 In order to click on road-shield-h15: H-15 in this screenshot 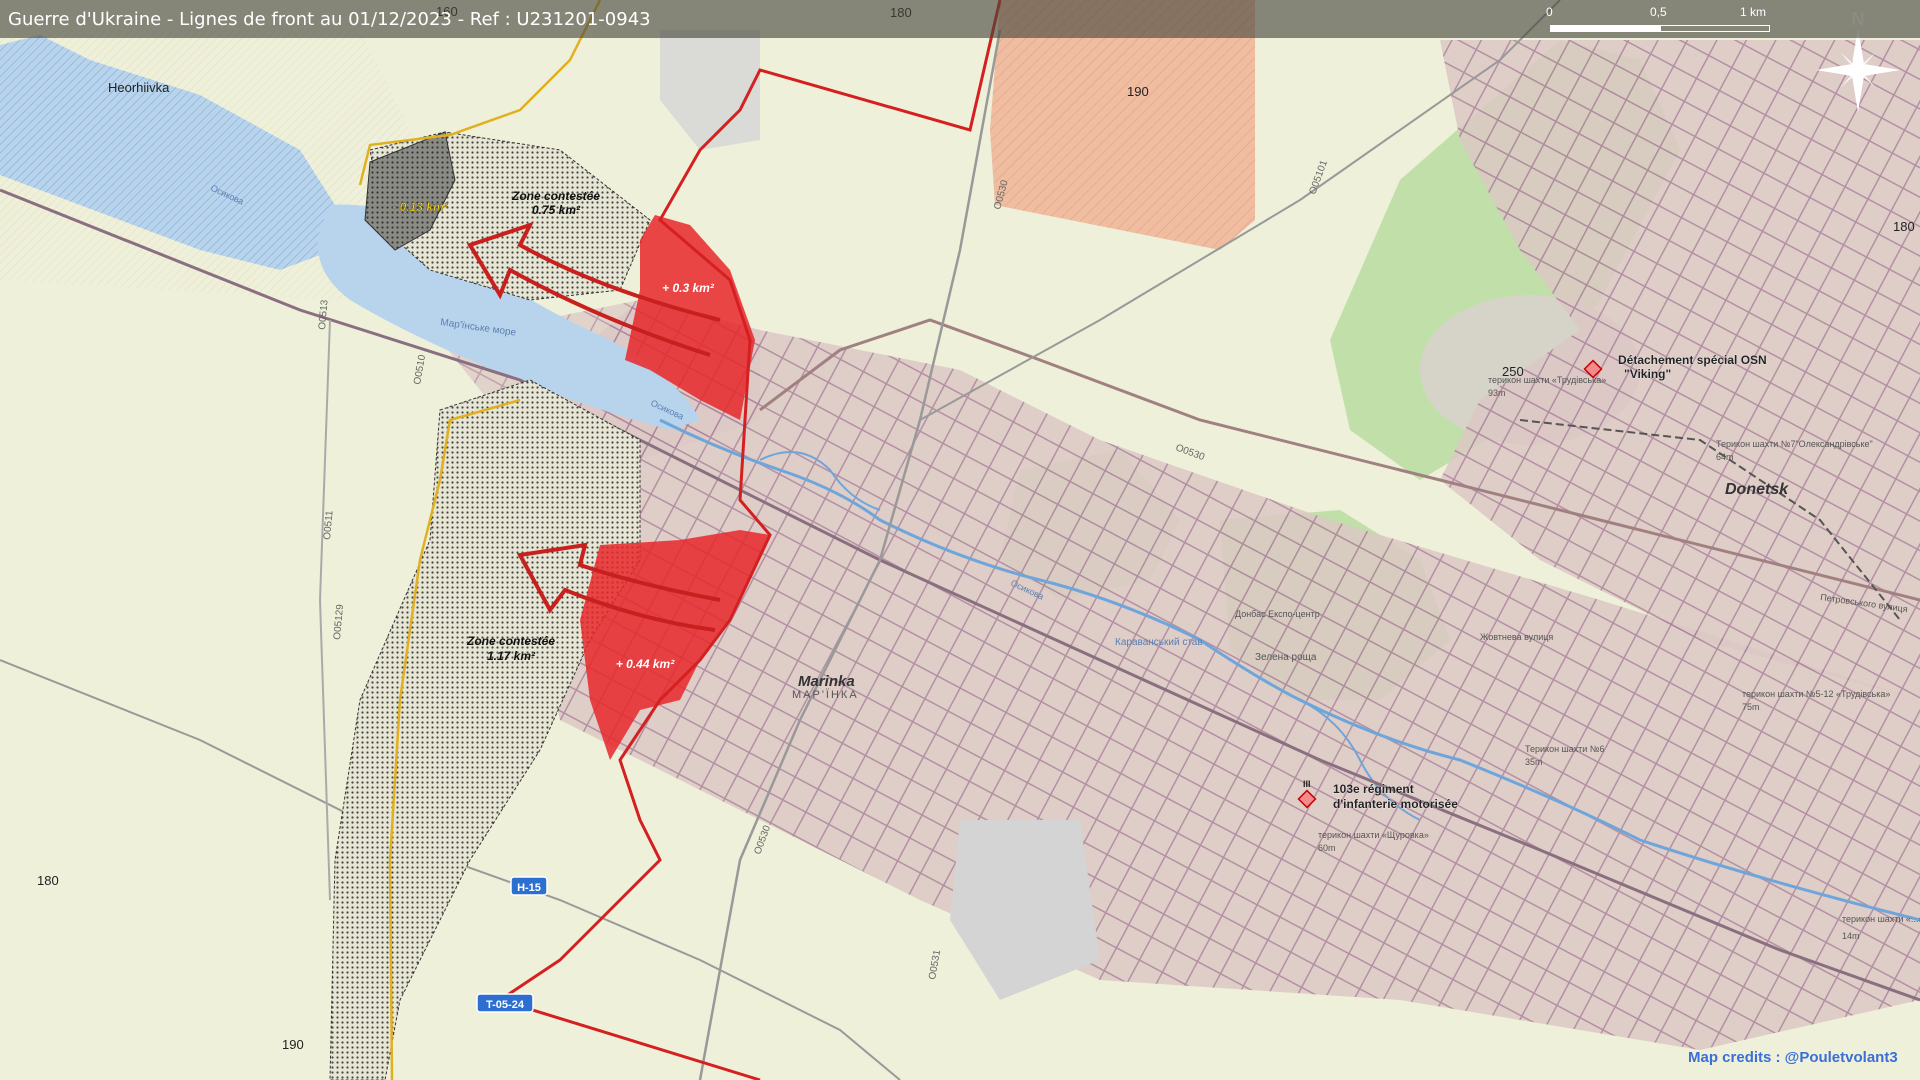, I will do `click(529, 886)`.